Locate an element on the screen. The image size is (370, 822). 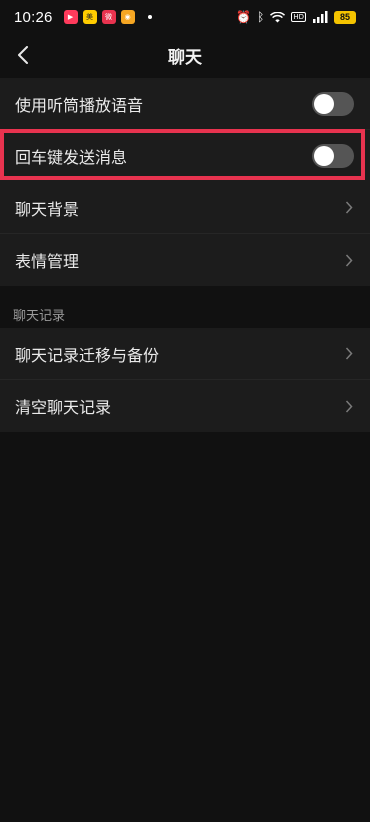
message-settings-group: 使用听筒播放语音 回车键发送消息 is located at coordinates (185, 130).